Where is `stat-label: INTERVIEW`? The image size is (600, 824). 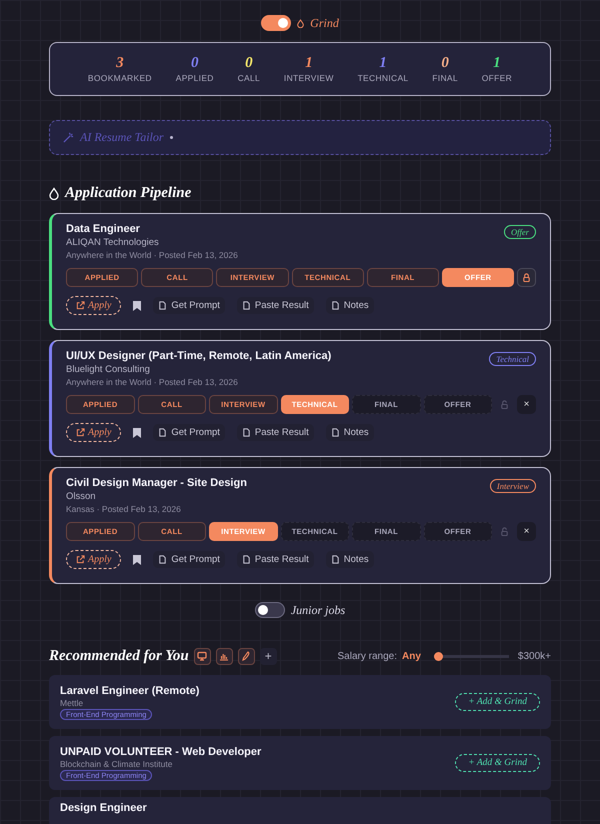
stat-label: INTERVIEW is located at coordinates (309, 78).